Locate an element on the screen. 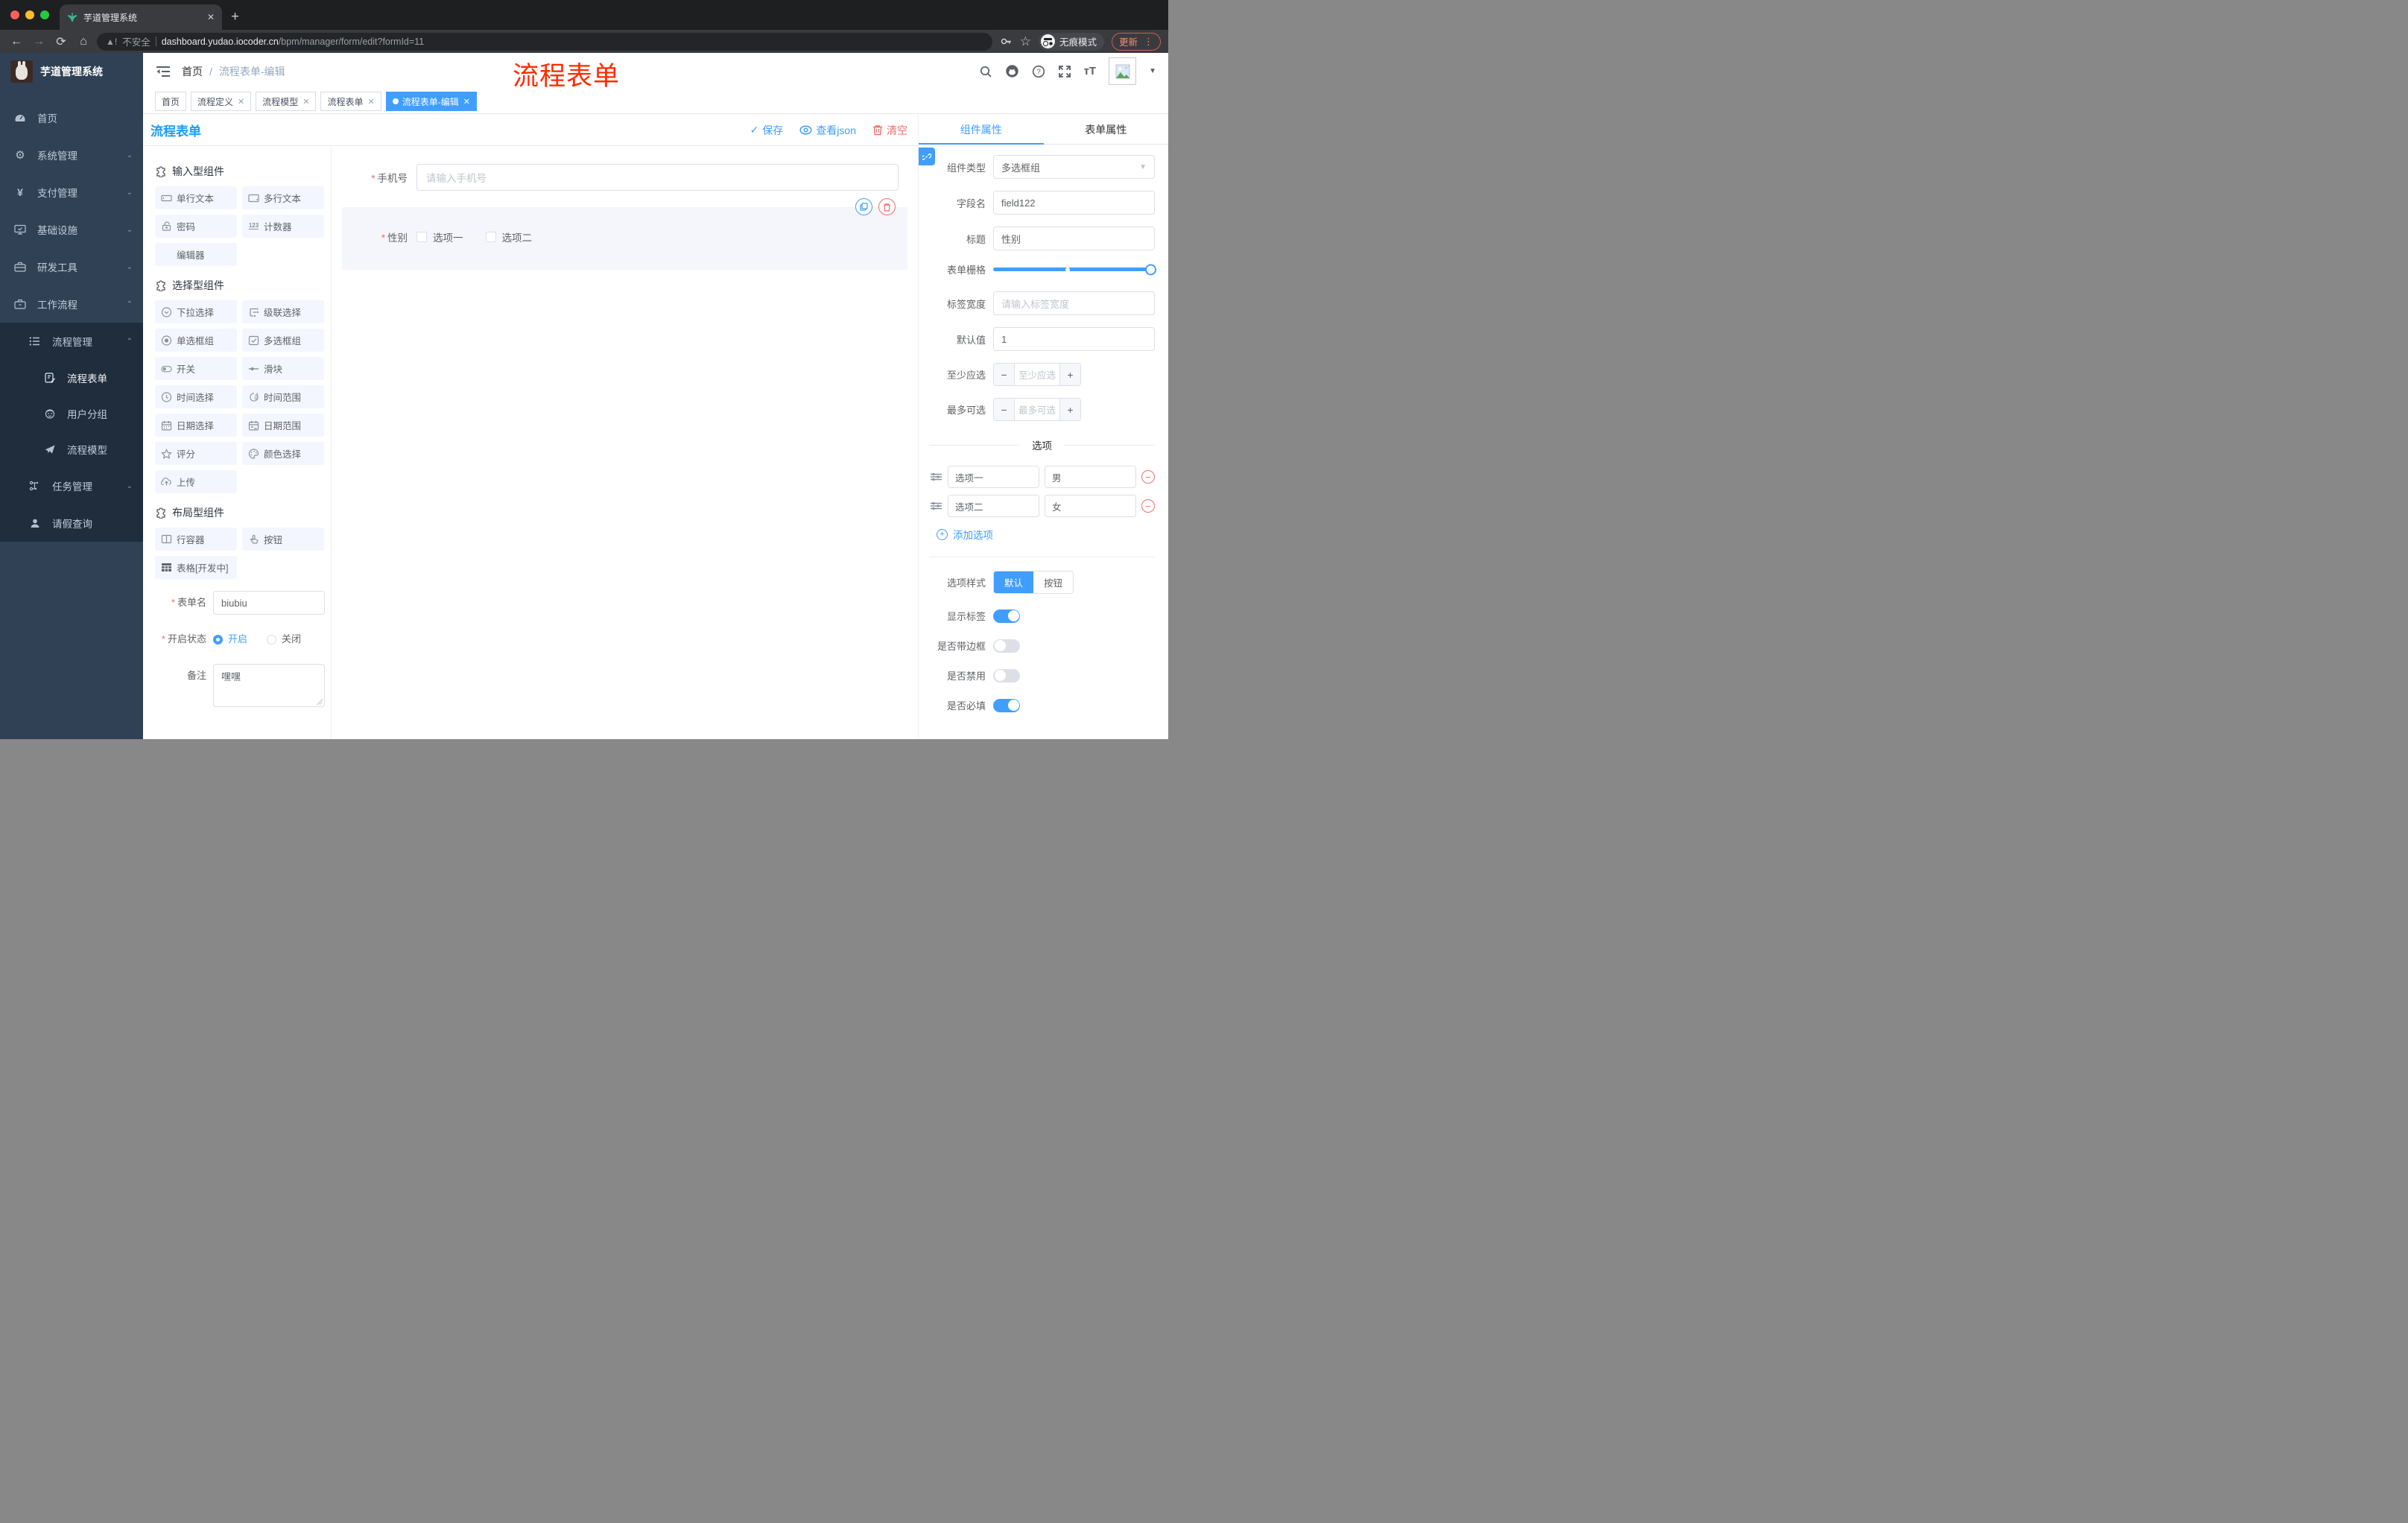 Image resolution: width=2408 pixels, height=1523 pixels. delete-component-button is located at coordinates (887, 207).